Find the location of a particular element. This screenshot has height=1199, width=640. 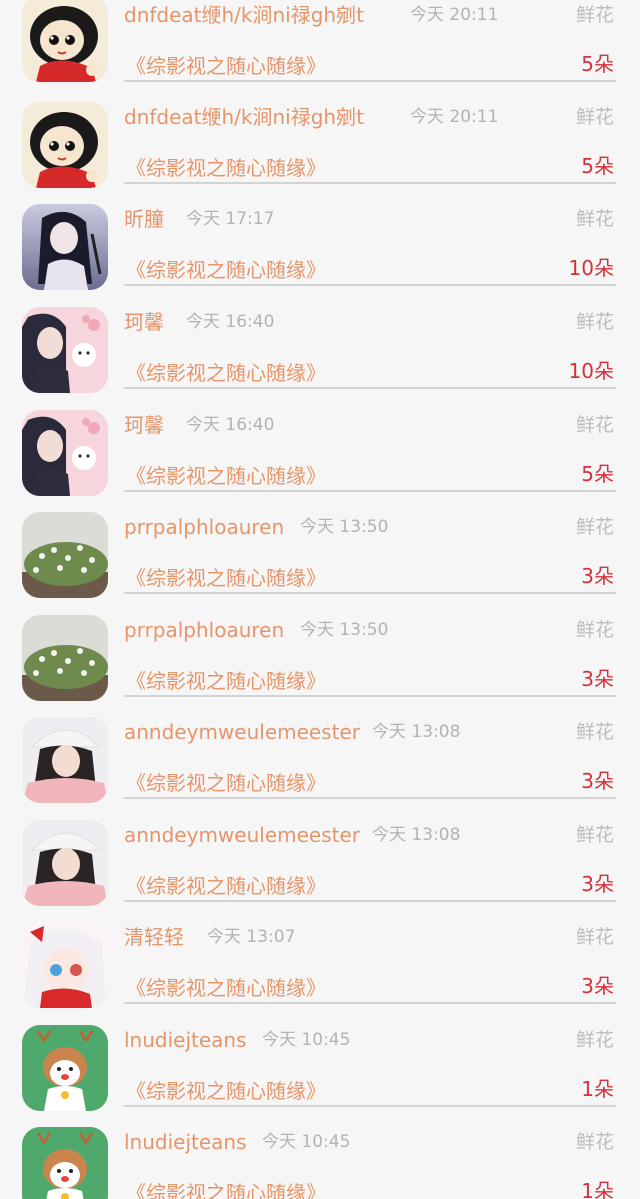

anime-dark-girl-avatar-icon is located at coordinates (65, 247).